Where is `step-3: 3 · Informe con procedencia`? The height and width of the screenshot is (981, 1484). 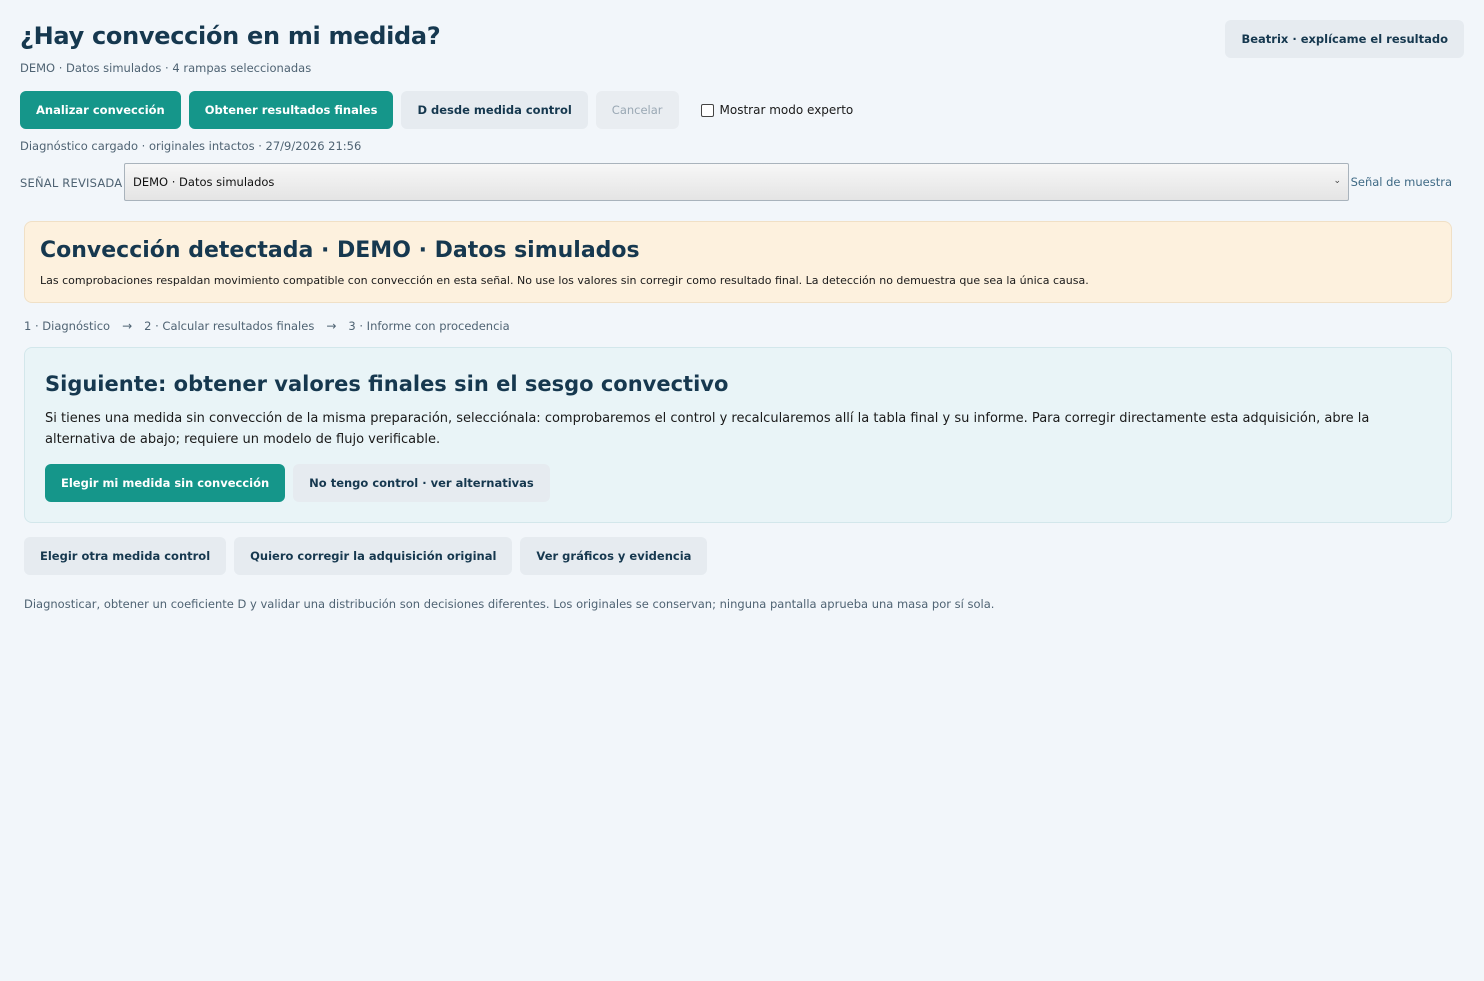
step-3: 3 · Informe con procedencia is located at coordinates (429, 326).